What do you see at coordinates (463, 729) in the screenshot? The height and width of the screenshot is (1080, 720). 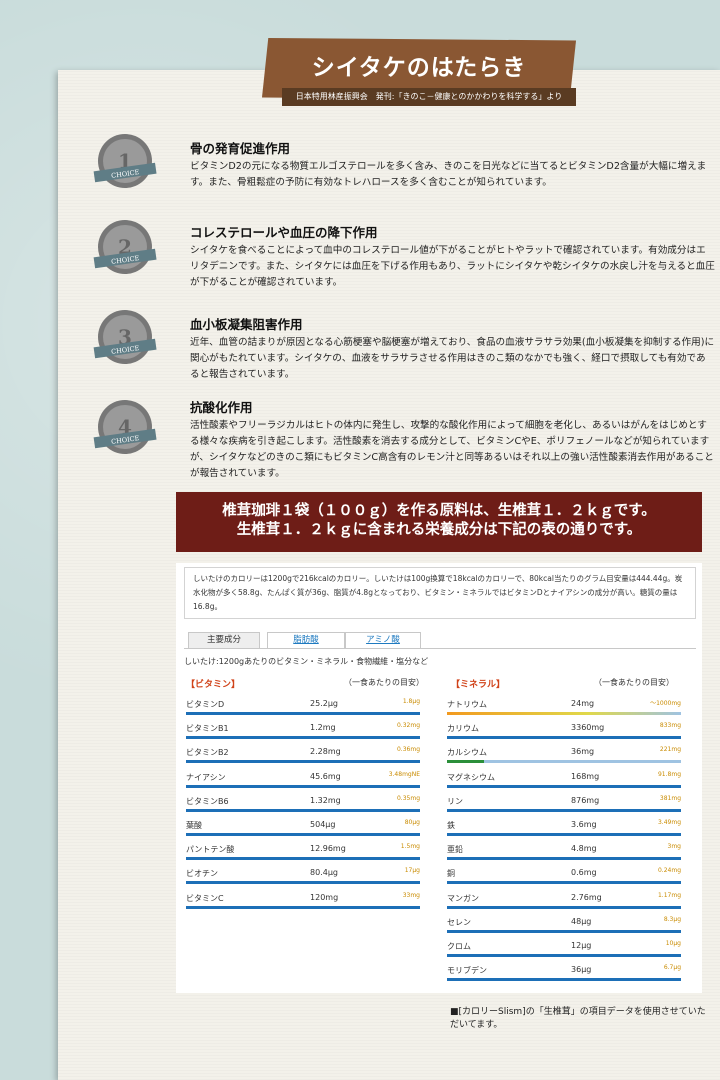 I see `nutrient-name: カリウム` at bounding box center [463, 729].